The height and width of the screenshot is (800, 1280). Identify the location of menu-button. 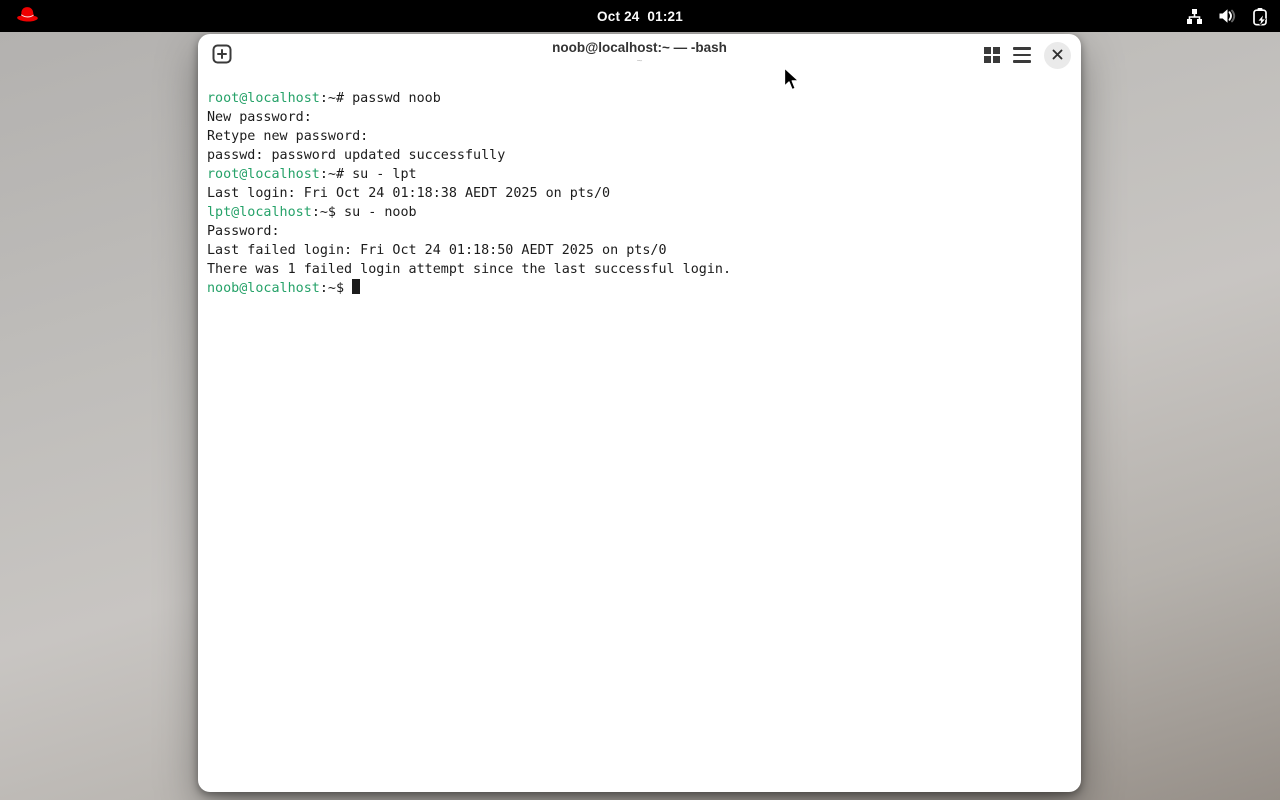
(1022, 55).